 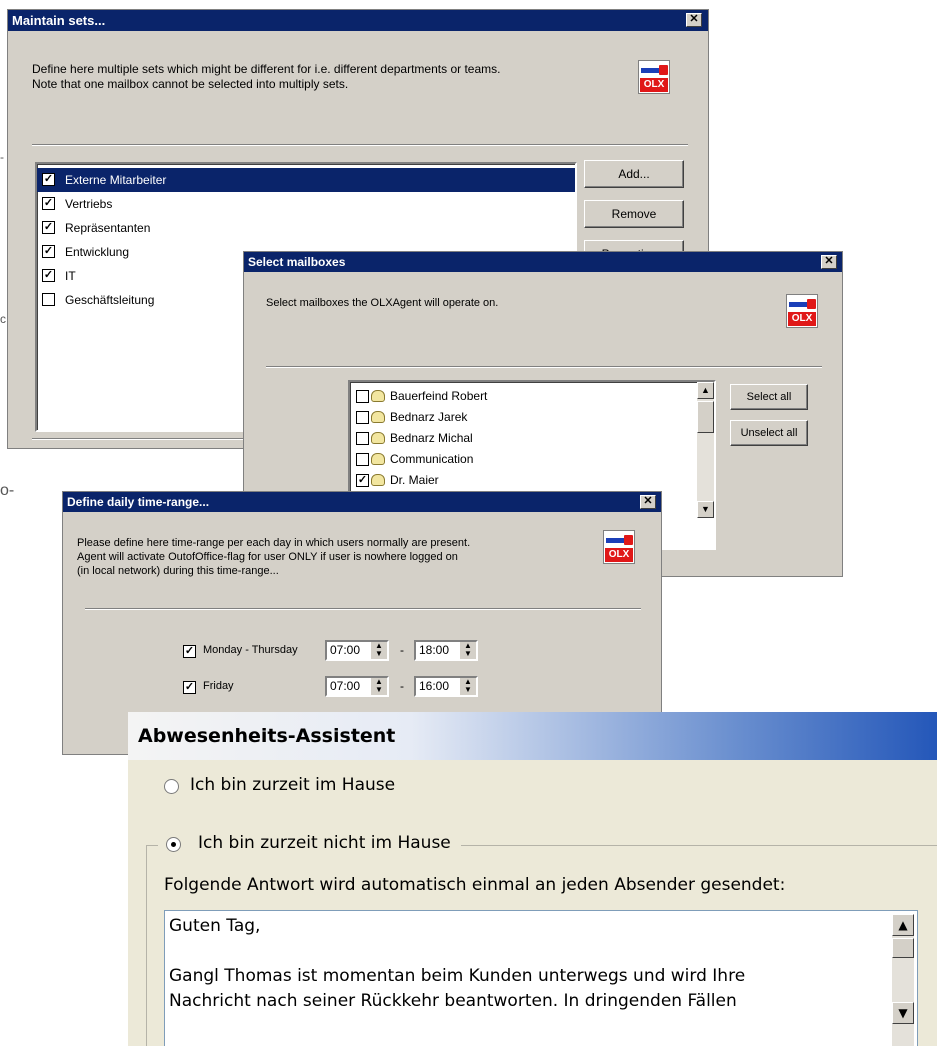 What do you see at coordinates (89, 204) in the screenshot?
I see `set-label: Vertriebs` at bounding box center [89, 204].